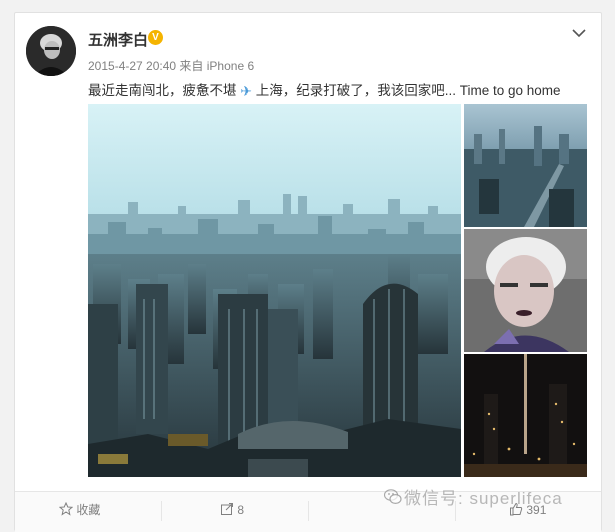 The height and width of the screenshot is (532, 615). What do you see at coordinates (392, 497) in the screenshot?
I see `wechat-icon` at bounding box center [392, 497].